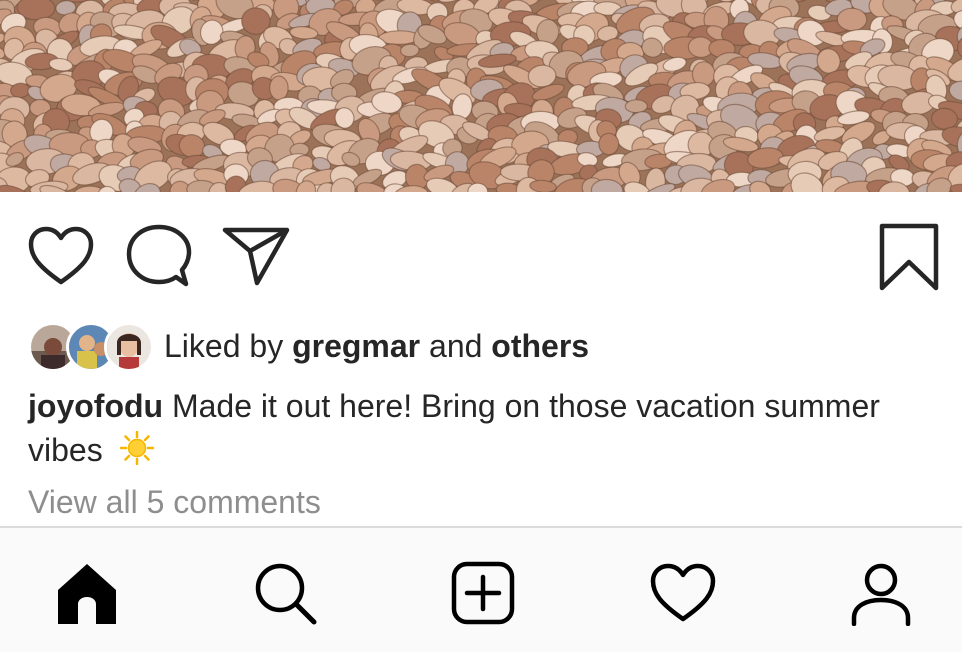 The width and height of the screenshot is (962, 652). Describe the element at coordinates (256, 256) in the screenshot. I see `paper-plane-icon` at that location.